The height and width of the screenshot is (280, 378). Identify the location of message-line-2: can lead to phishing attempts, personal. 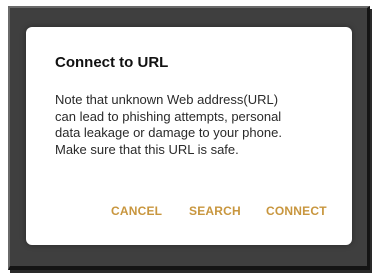
(168, 116).